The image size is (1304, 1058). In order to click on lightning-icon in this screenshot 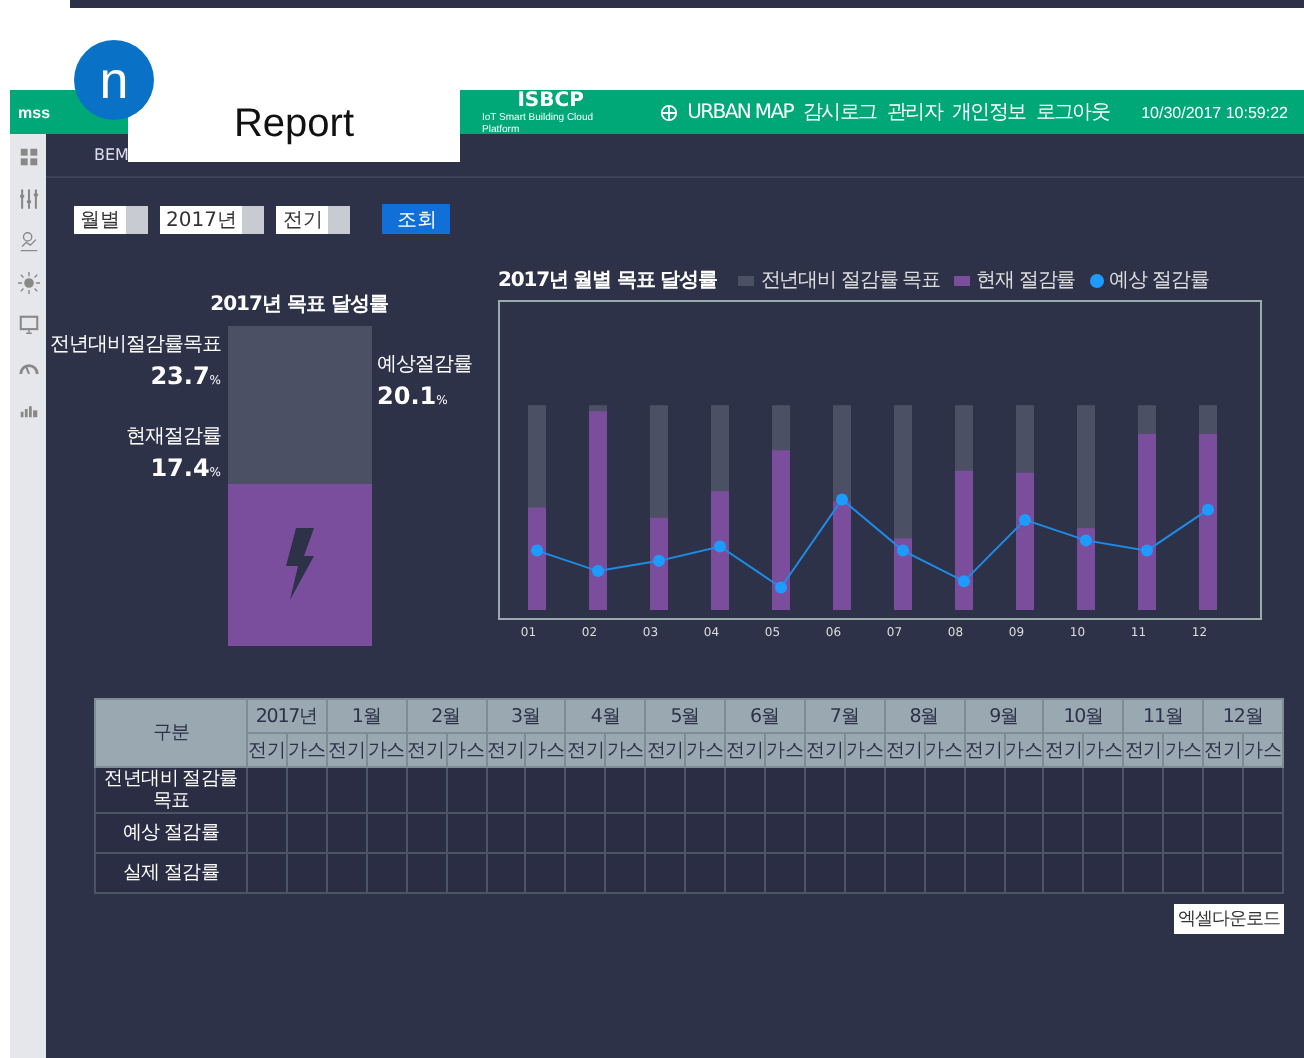, I will do `click(299, 564)`.